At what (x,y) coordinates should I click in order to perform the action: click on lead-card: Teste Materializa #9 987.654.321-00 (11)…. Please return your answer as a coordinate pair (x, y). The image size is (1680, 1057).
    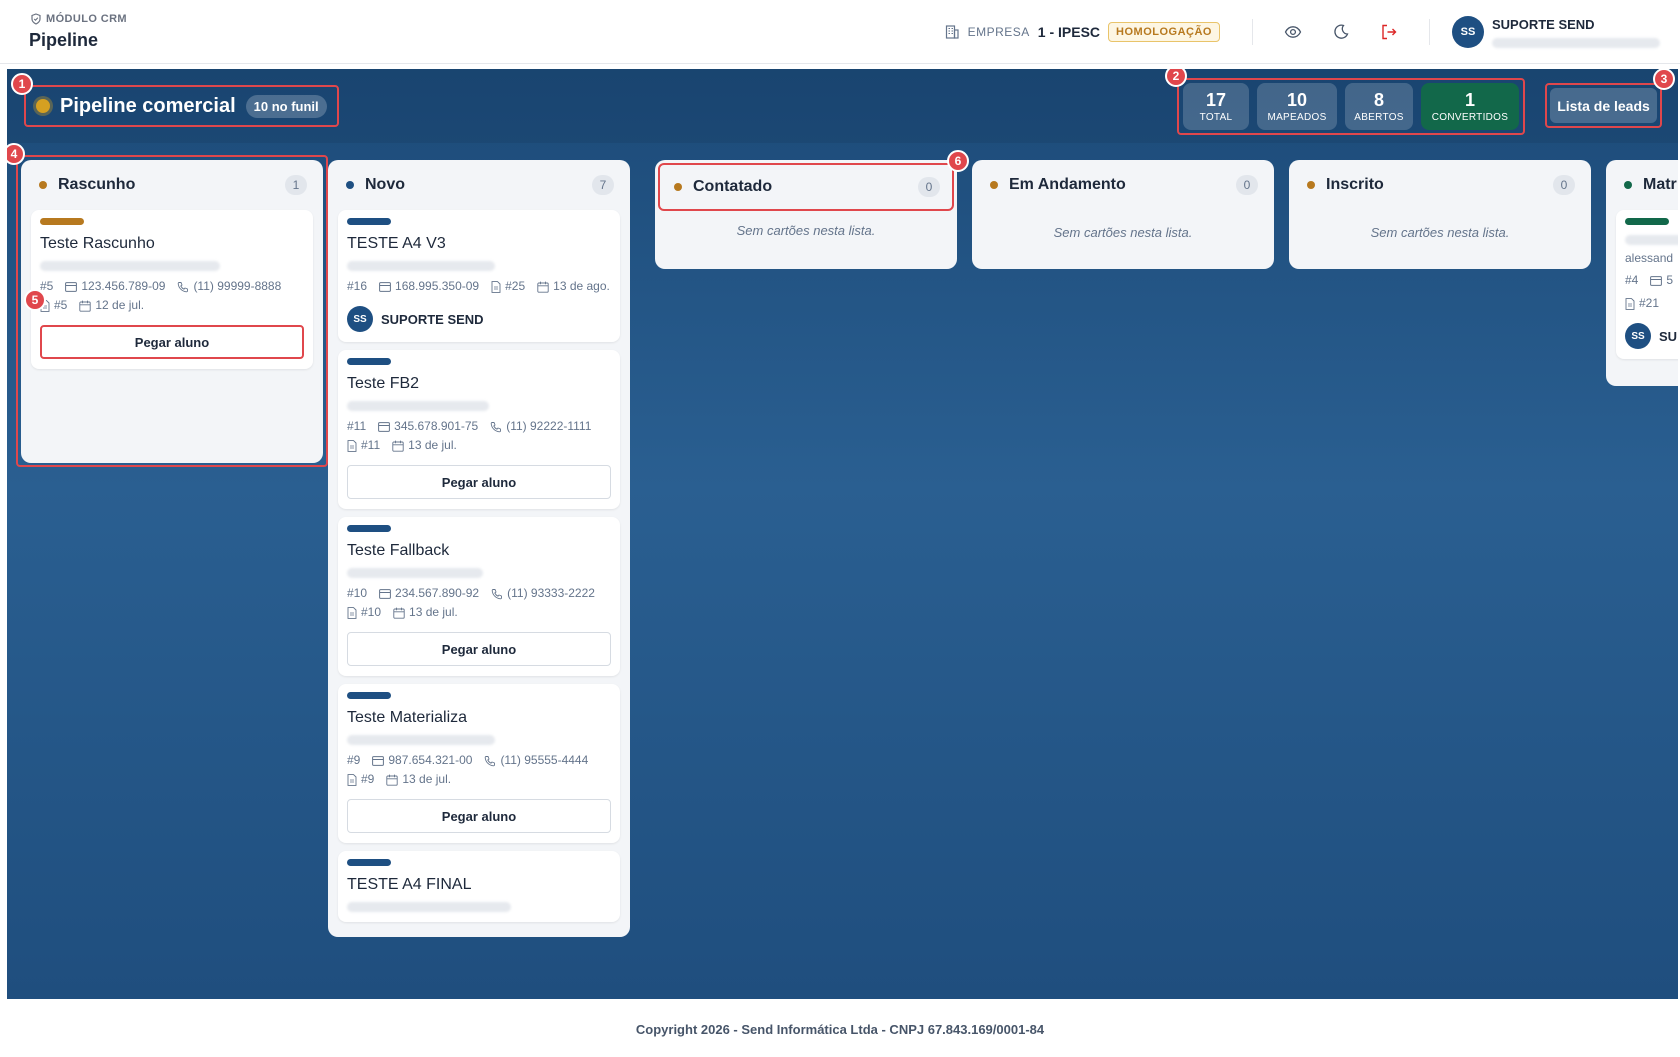
    Looking at the image, I should click on (479, 763).